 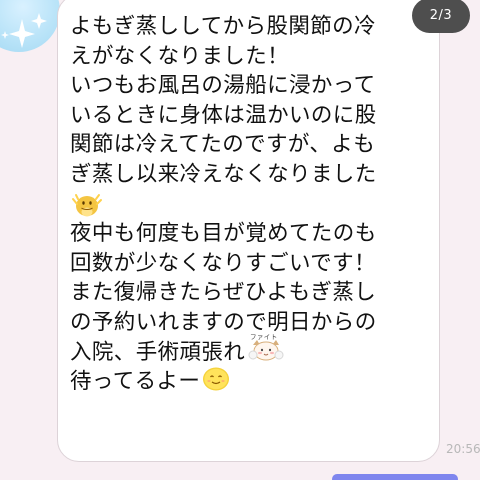 I want to click on message-line-12: 入院、手術頑張れ ファイト, so click(x=252, y=350).